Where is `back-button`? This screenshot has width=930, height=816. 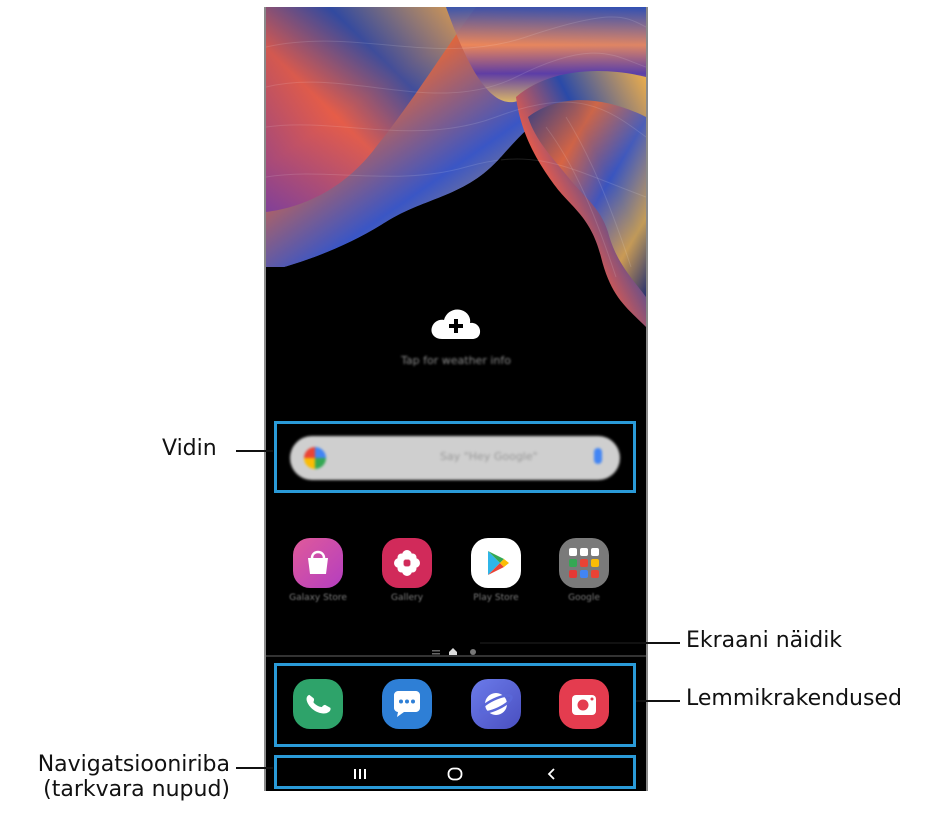
back-button is located at coordinates (552, 774).